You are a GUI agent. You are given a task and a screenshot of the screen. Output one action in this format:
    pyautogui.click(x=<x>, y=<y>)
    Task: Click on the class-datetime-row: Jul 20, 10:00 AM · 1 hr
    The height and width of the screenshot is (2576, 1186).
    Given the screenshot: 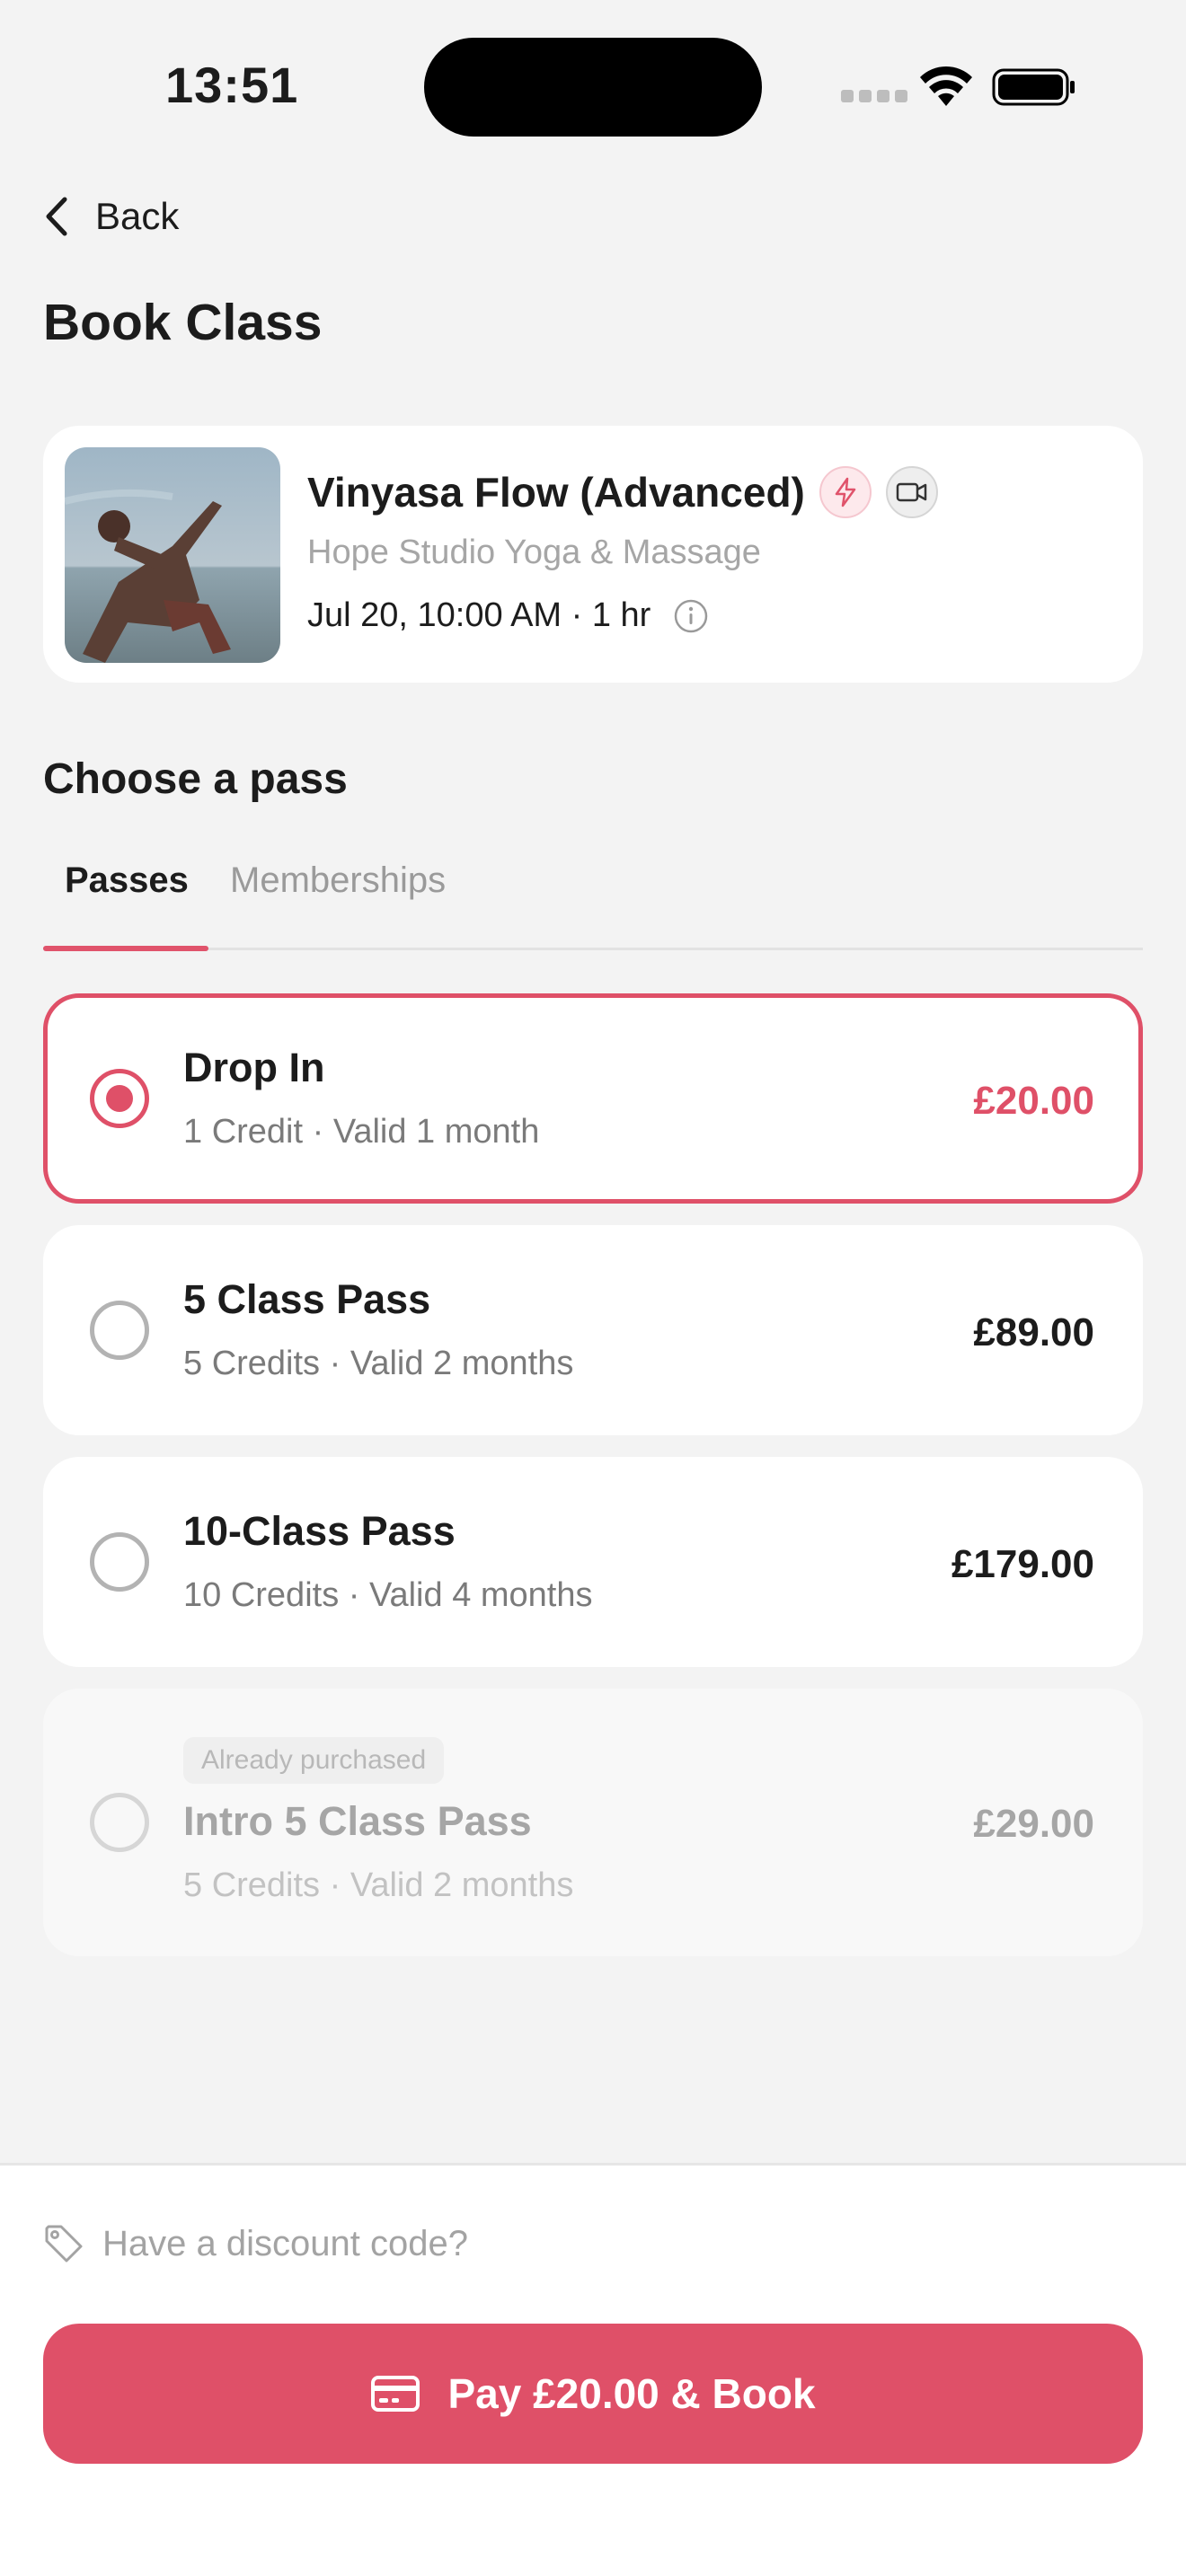 What is the action you would take?
    pyautogui.click(x=508, y=615)
    